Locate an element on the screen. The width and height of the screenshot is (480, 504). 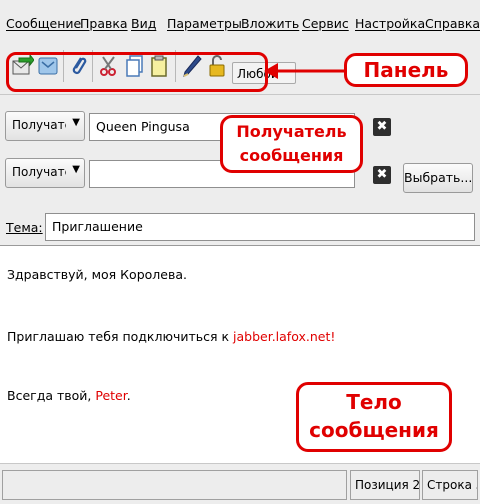
toolbar-highlight-frame is located at coordinates (137, 72).